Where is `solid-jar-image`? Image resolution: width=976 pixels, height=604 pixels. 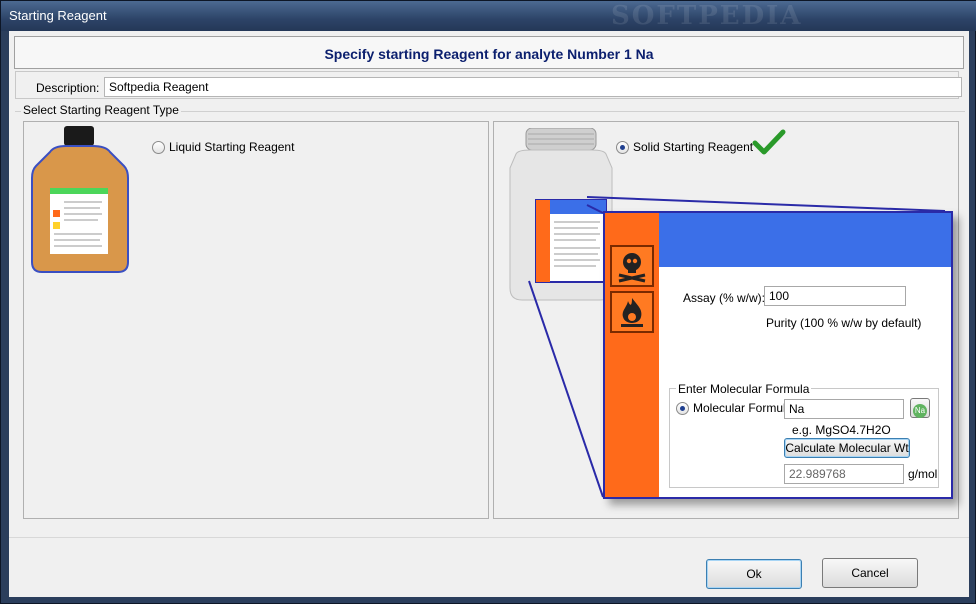
solid-jar-image is located at coordinates (561, 216).